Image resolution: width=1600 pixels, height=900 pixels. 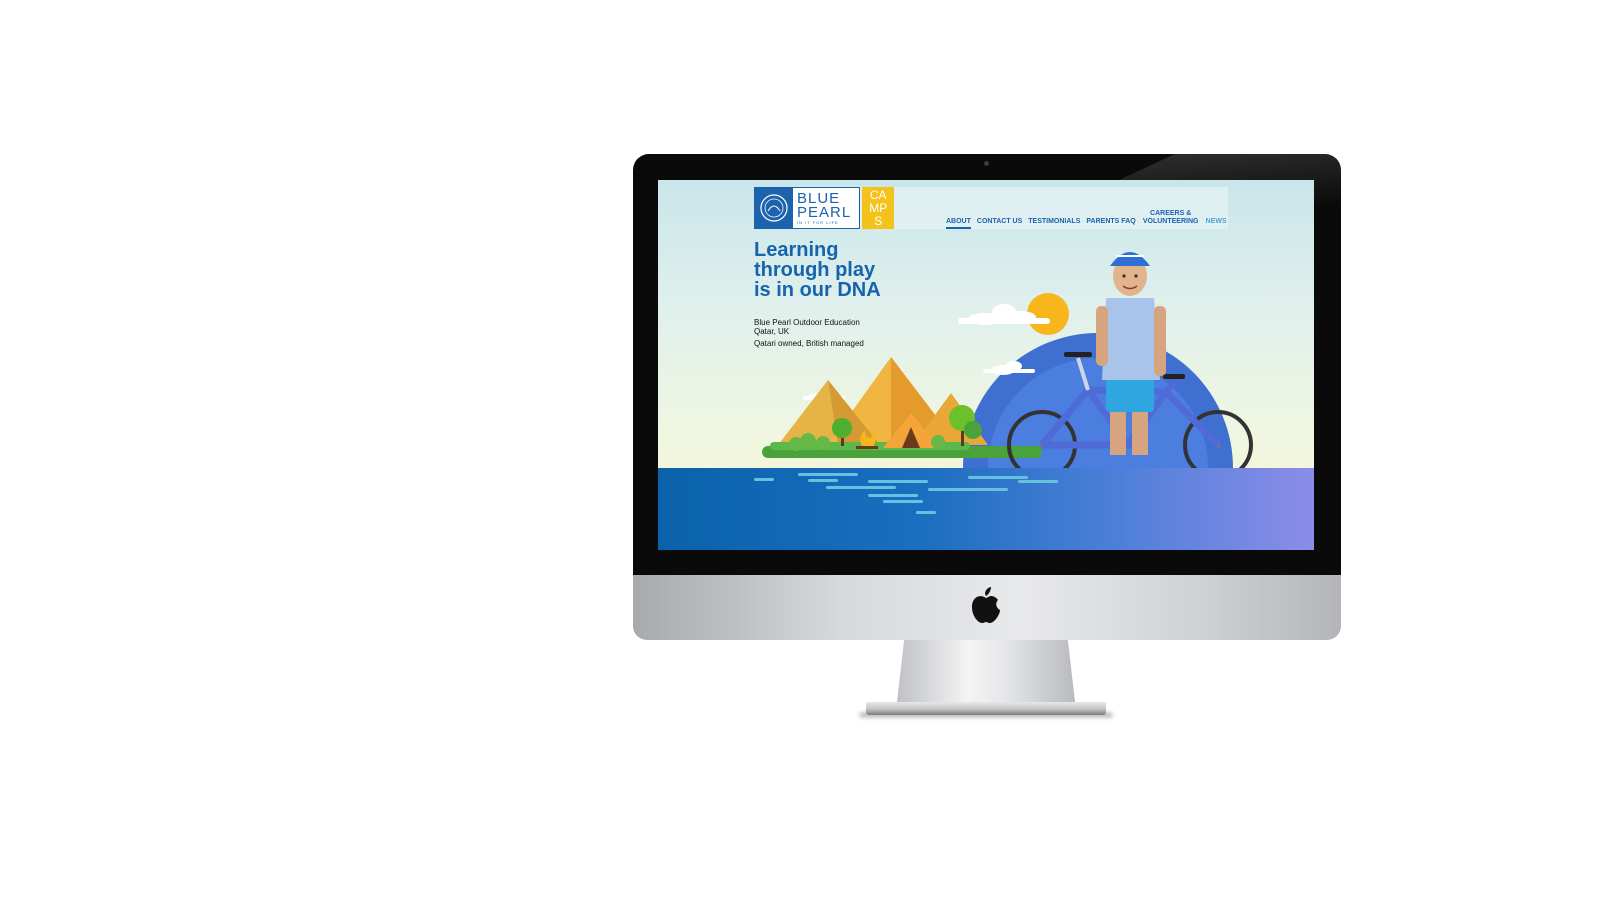 I want to click on water-ripples, so click(x=906, y=493).